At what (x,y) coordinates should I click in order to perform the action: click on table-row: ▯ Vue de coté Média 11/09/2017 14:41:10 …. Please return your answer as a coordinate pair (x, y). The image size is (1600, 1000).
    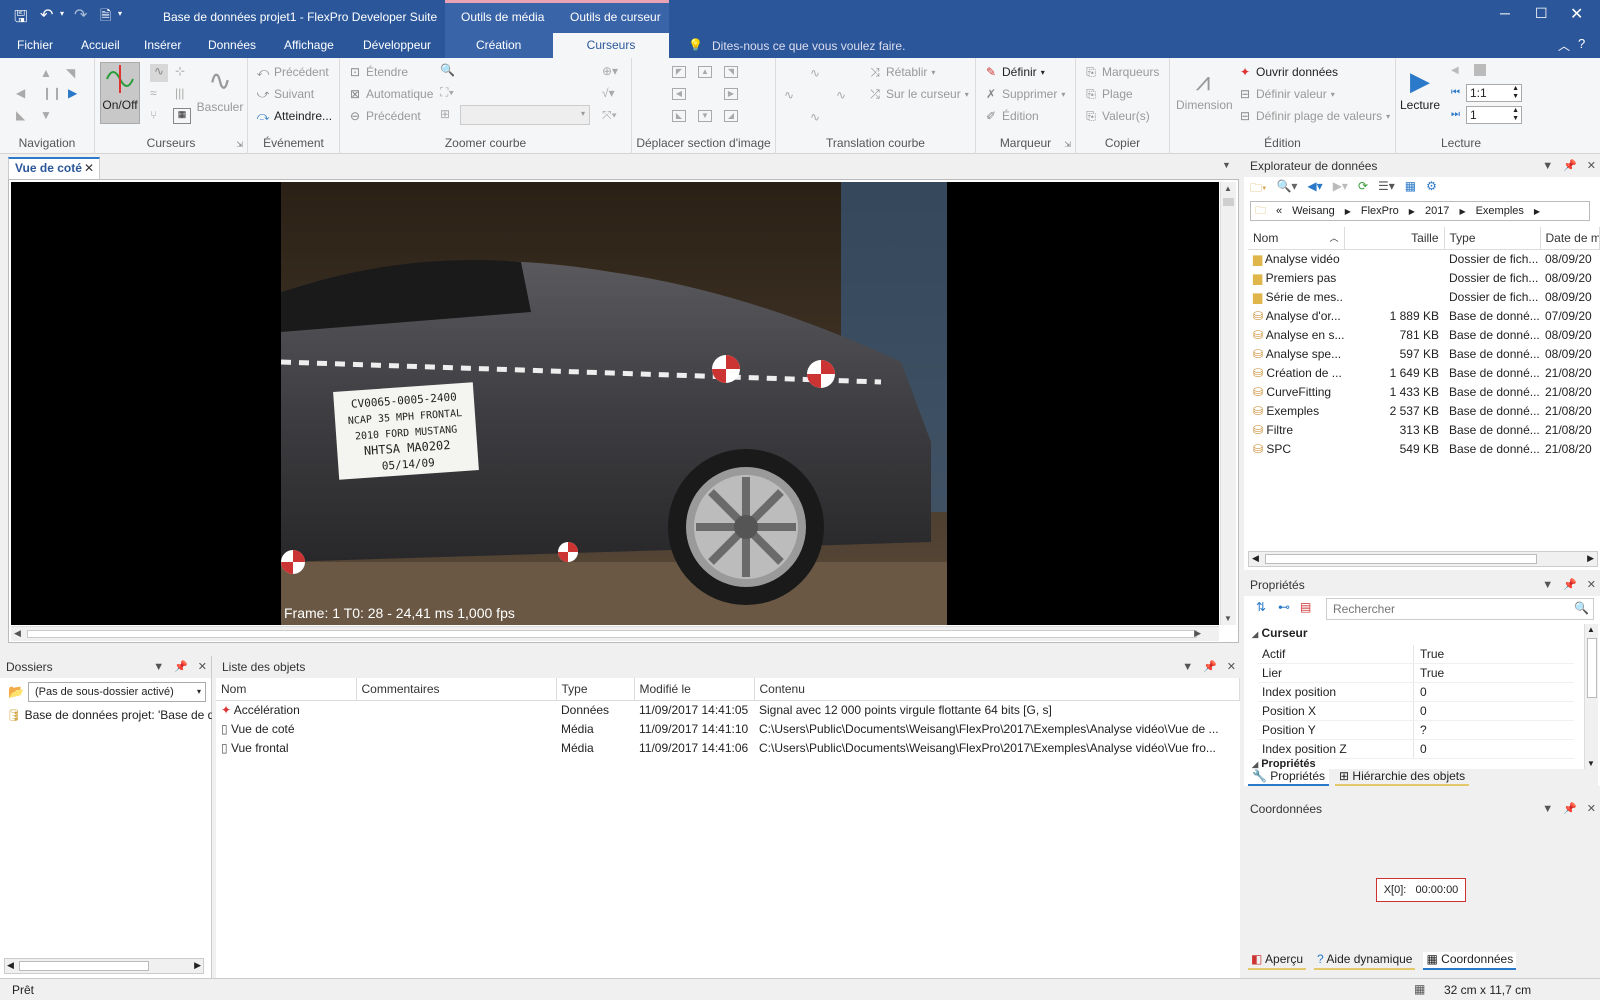
    Looking at the image, I should click on (728, 728).